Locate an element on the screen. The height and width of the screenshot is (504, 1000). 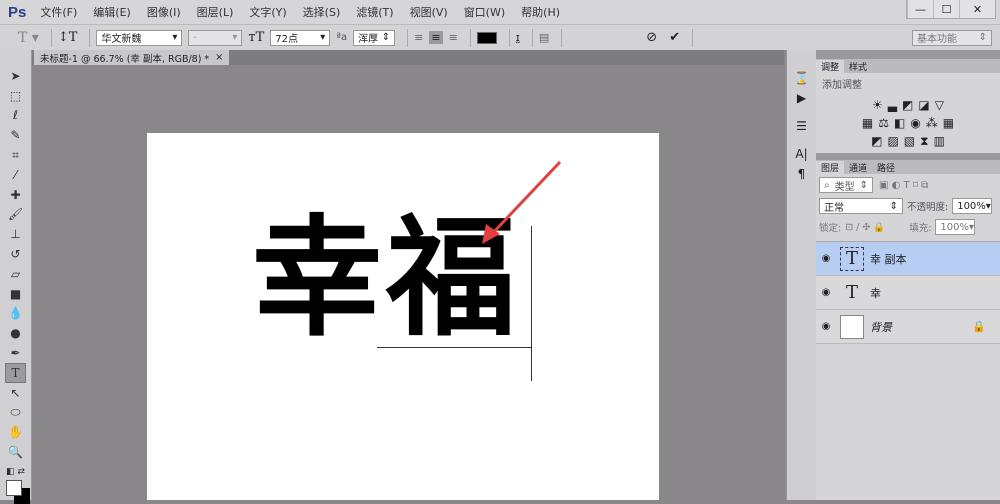
character-panel-icon: ▤ is located at coordinates (544, 37).